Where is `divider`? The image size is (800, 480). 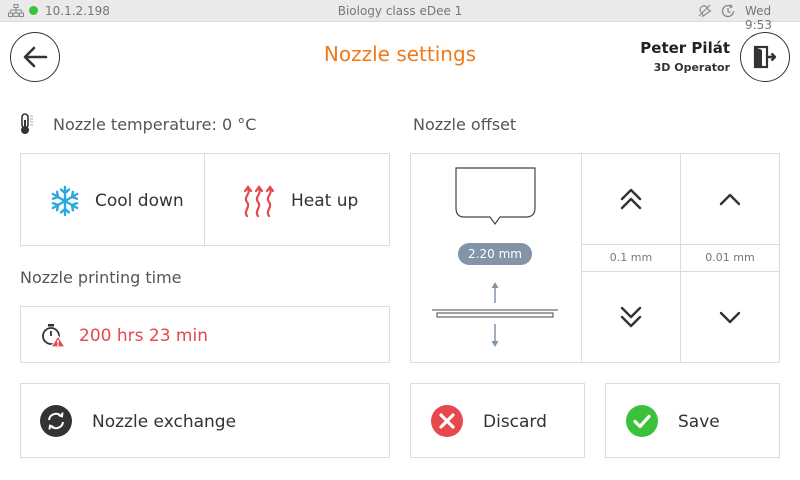
divider is located at coordinates (680, 244).